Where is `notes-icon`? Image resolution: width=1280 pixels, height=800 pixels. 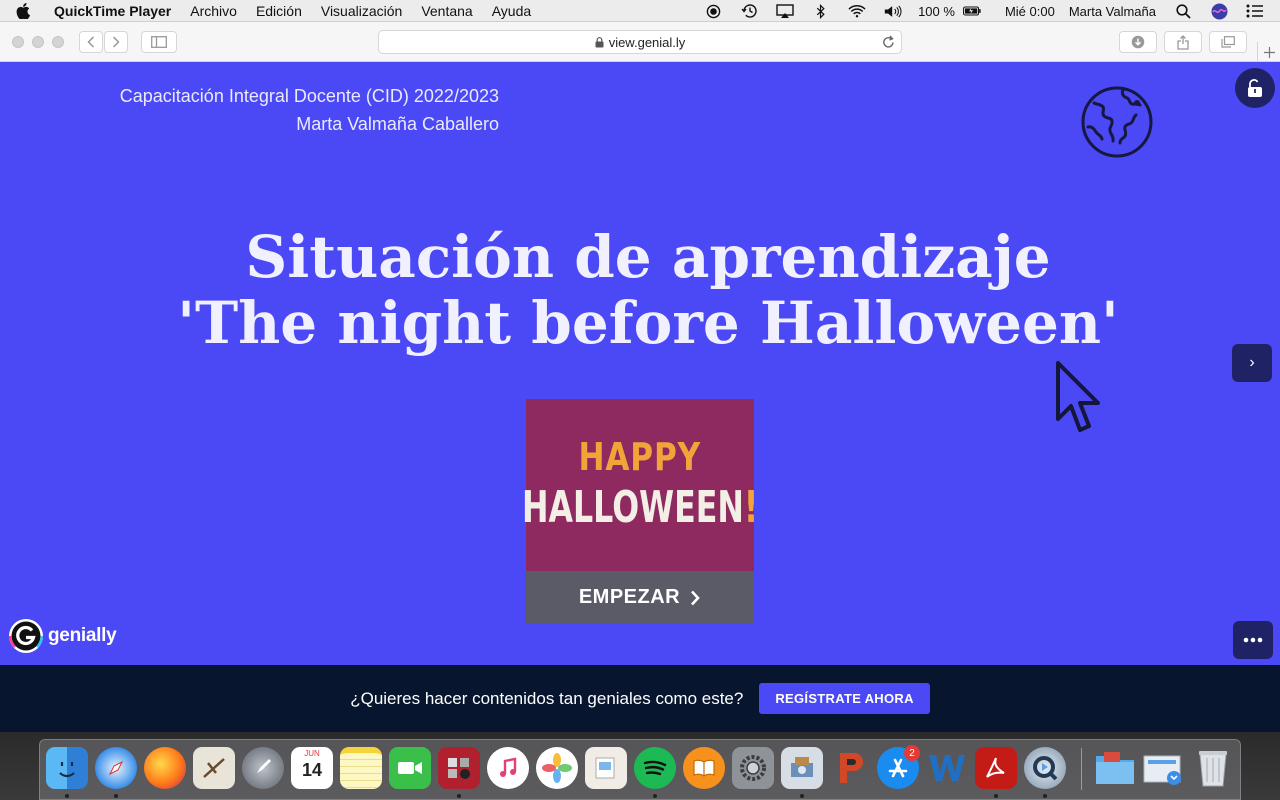 notes-icon is located at coordinates (361, 768).